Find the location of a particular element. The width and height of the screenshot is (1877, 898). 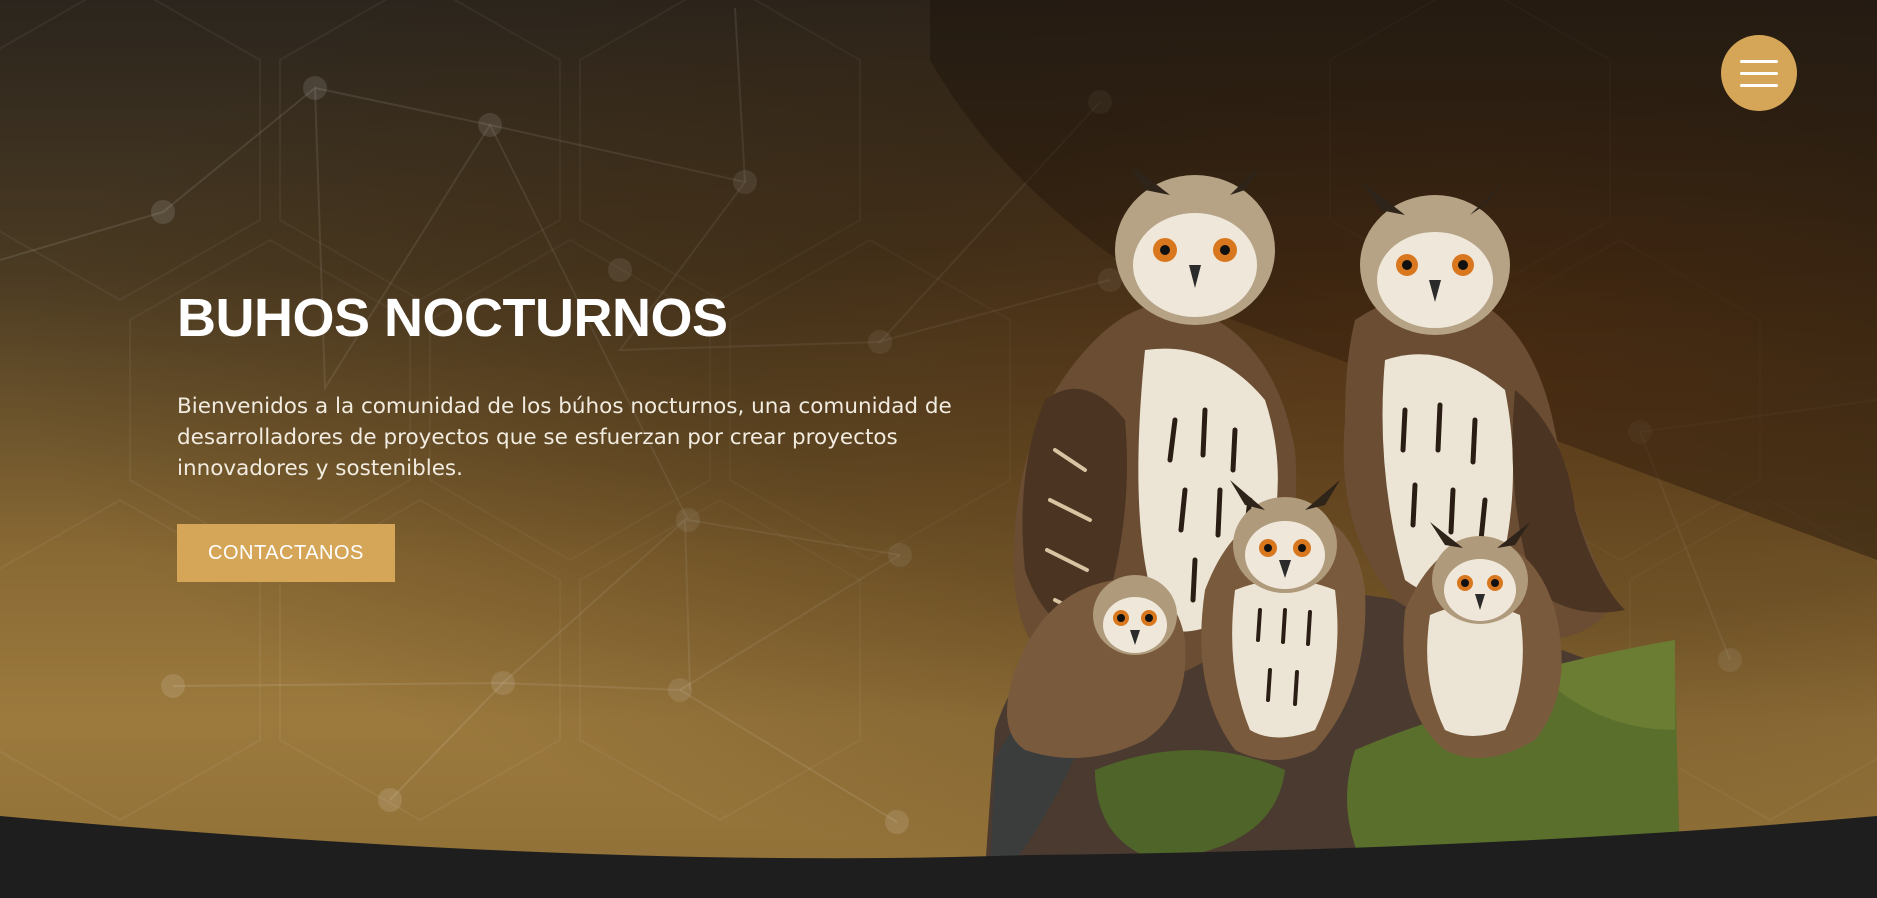

contact-button: CONTACTANOS is located at coordinates (286, 553).